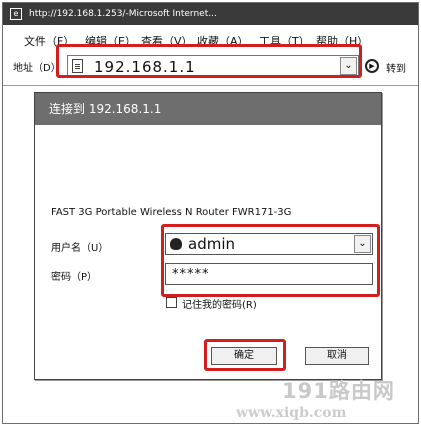 The width and height of the screenshot is (421, 427). I want to click on browser-icon: e, so click(16, 14).